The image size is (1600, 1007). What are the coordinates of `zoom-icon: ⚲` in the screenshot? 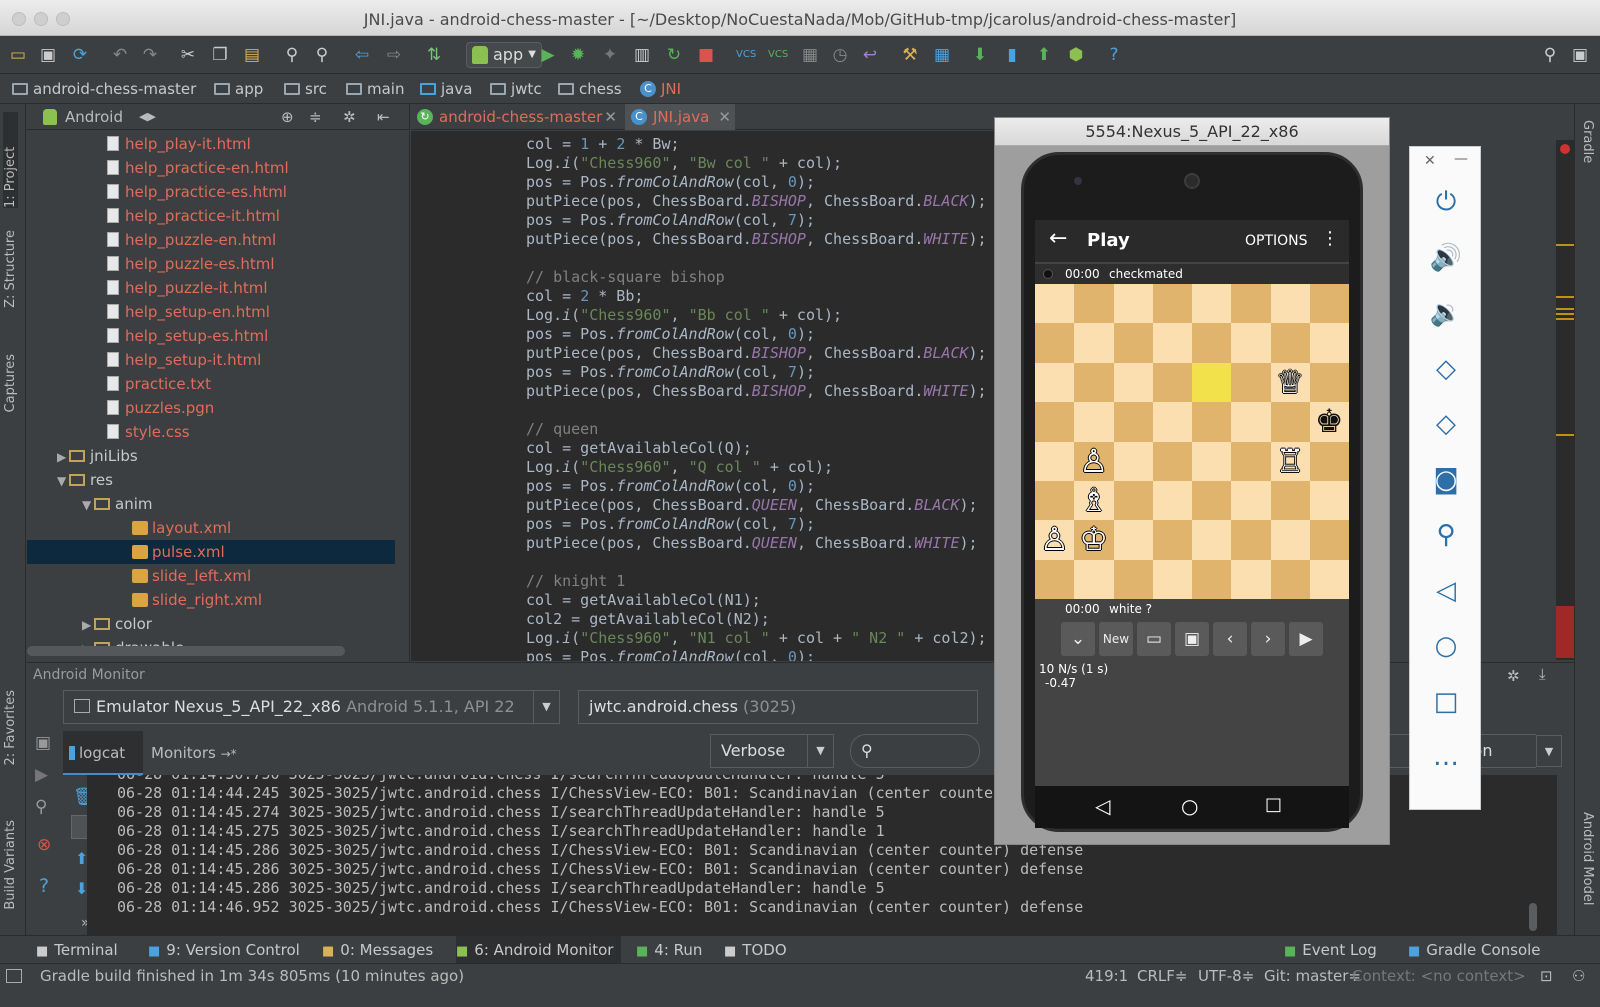 It's located at (1446, 535).